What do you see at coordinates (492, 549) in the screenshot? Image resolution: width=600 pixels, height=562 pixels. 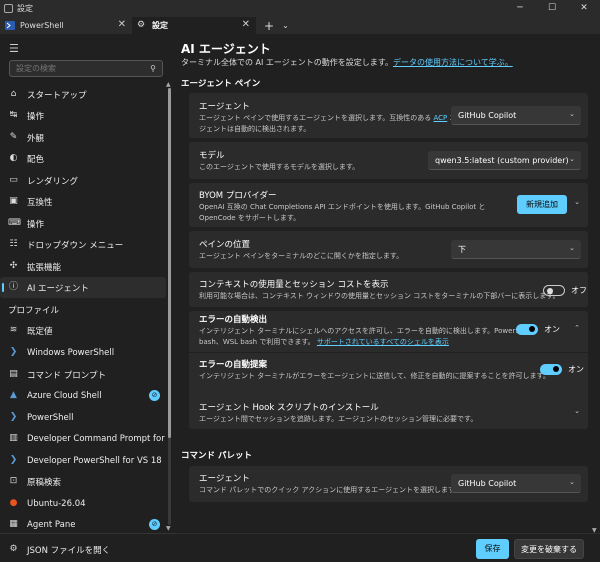 I see `save-button: 保存` at bounding box center [492, 549].